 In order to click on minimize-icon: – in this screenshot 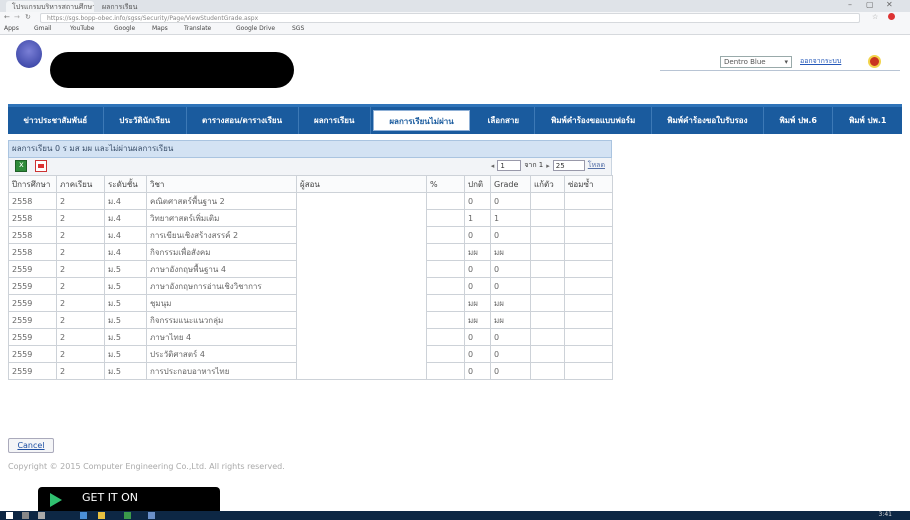, I will do `click(850, 4)`.